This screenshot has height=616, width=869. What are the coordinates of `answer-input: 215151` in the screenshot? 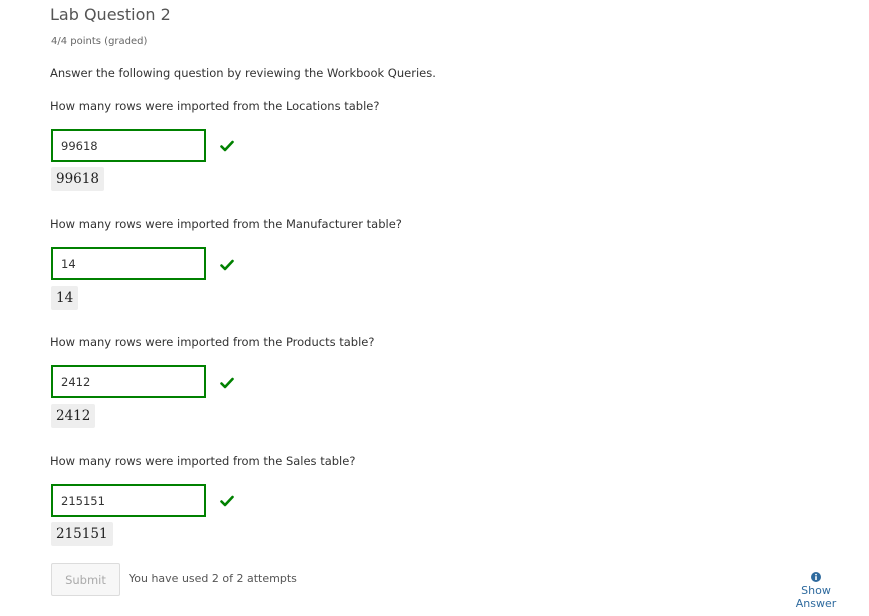 It's located at (128, 500).